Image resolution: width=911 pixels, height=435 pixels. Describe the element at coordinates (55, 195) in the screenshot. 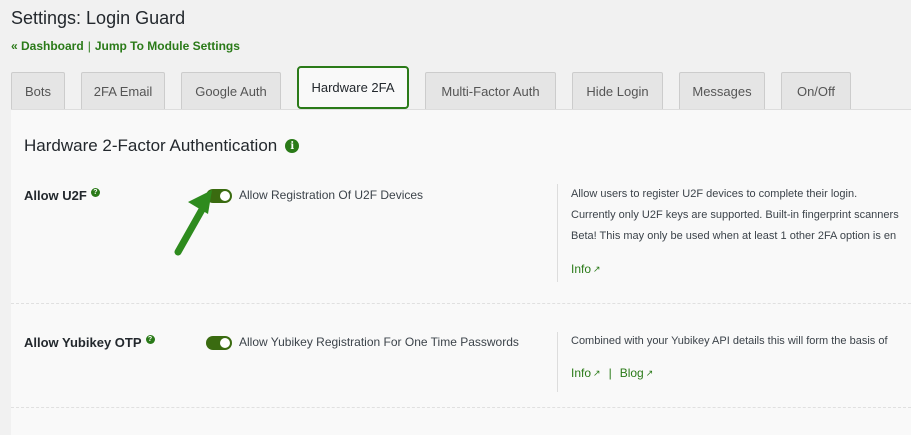

I see `setting-label-text: Allow U2F` at that location.